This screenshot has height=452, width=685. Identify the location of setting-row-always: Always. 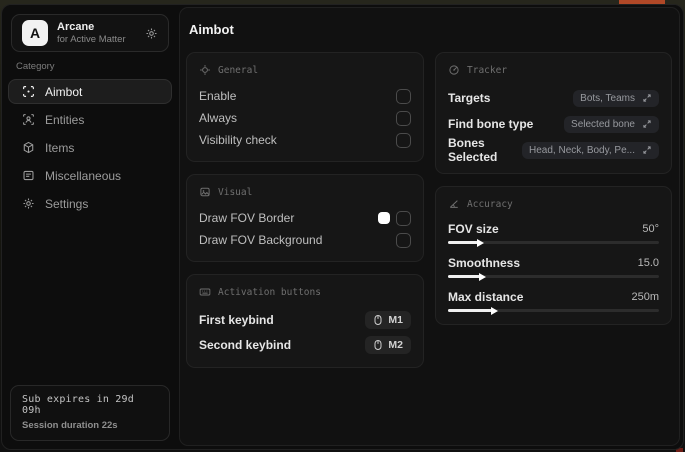
(305, 118).